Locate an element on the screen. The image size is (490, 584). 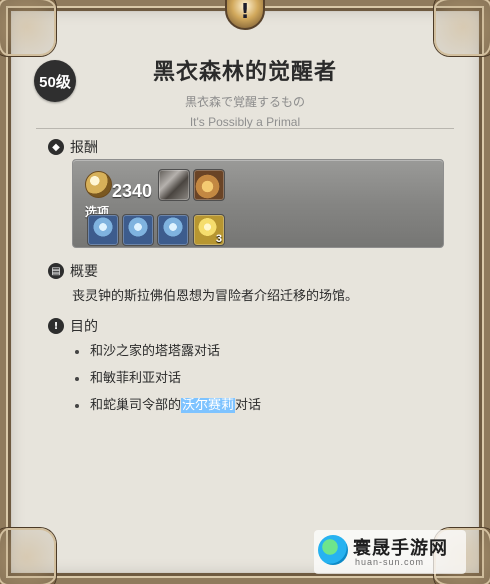
objective-label: 目的 is located at coordinates (84, 327).